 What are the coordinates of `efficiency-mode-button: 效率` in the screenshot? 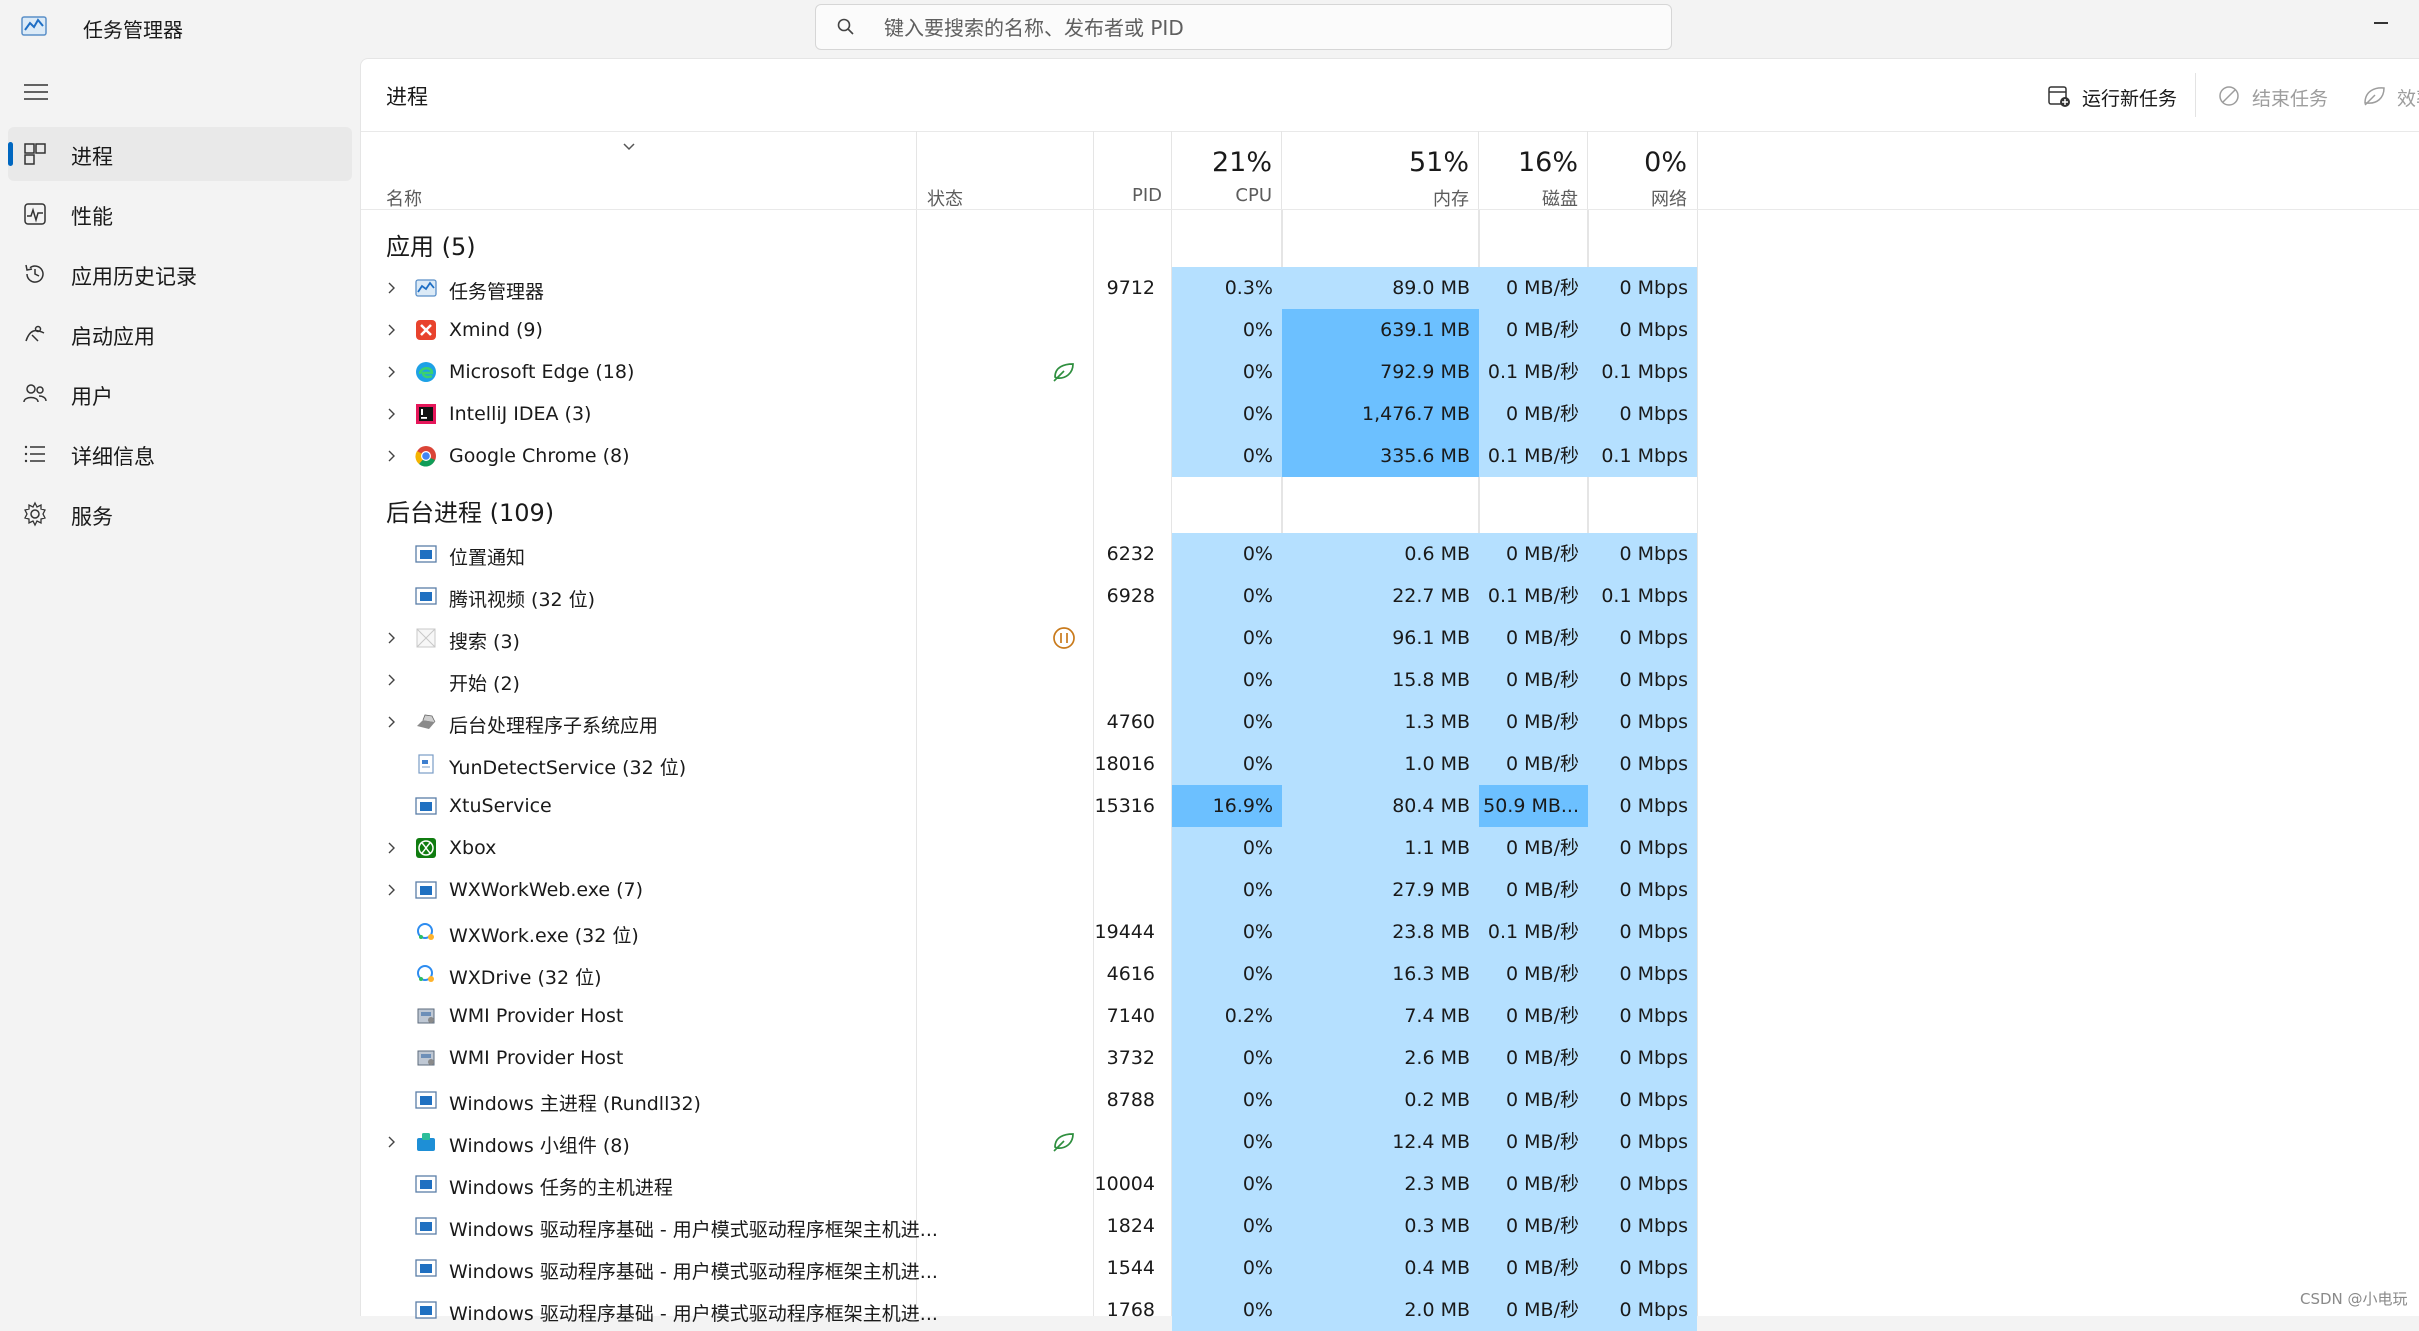 It's located at (2390, 96).